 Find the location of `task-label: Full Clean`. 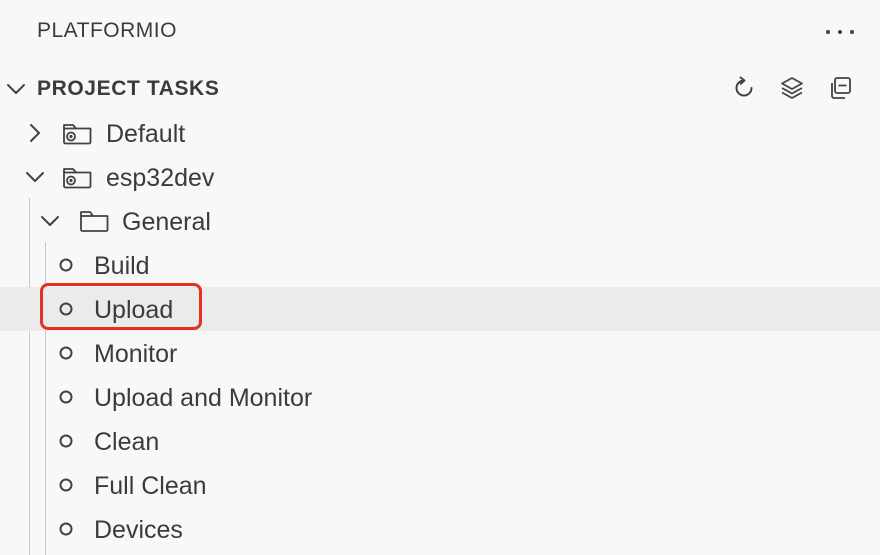

task-label: Full Clean is located at coordinates (150, 486).